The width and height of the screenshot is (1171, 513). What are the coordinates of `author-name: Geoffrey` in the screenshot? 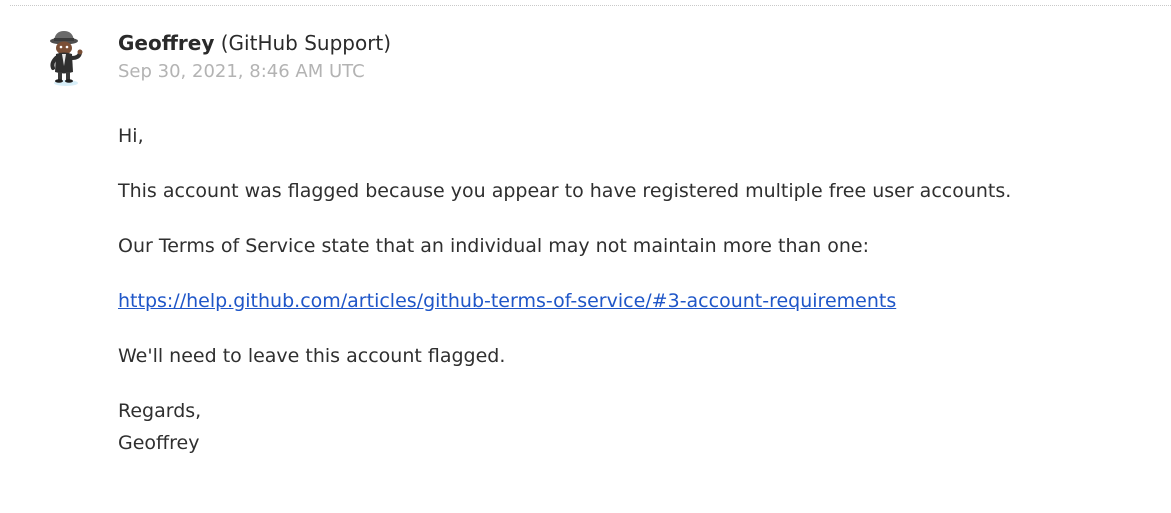 It's located at (166, 43).